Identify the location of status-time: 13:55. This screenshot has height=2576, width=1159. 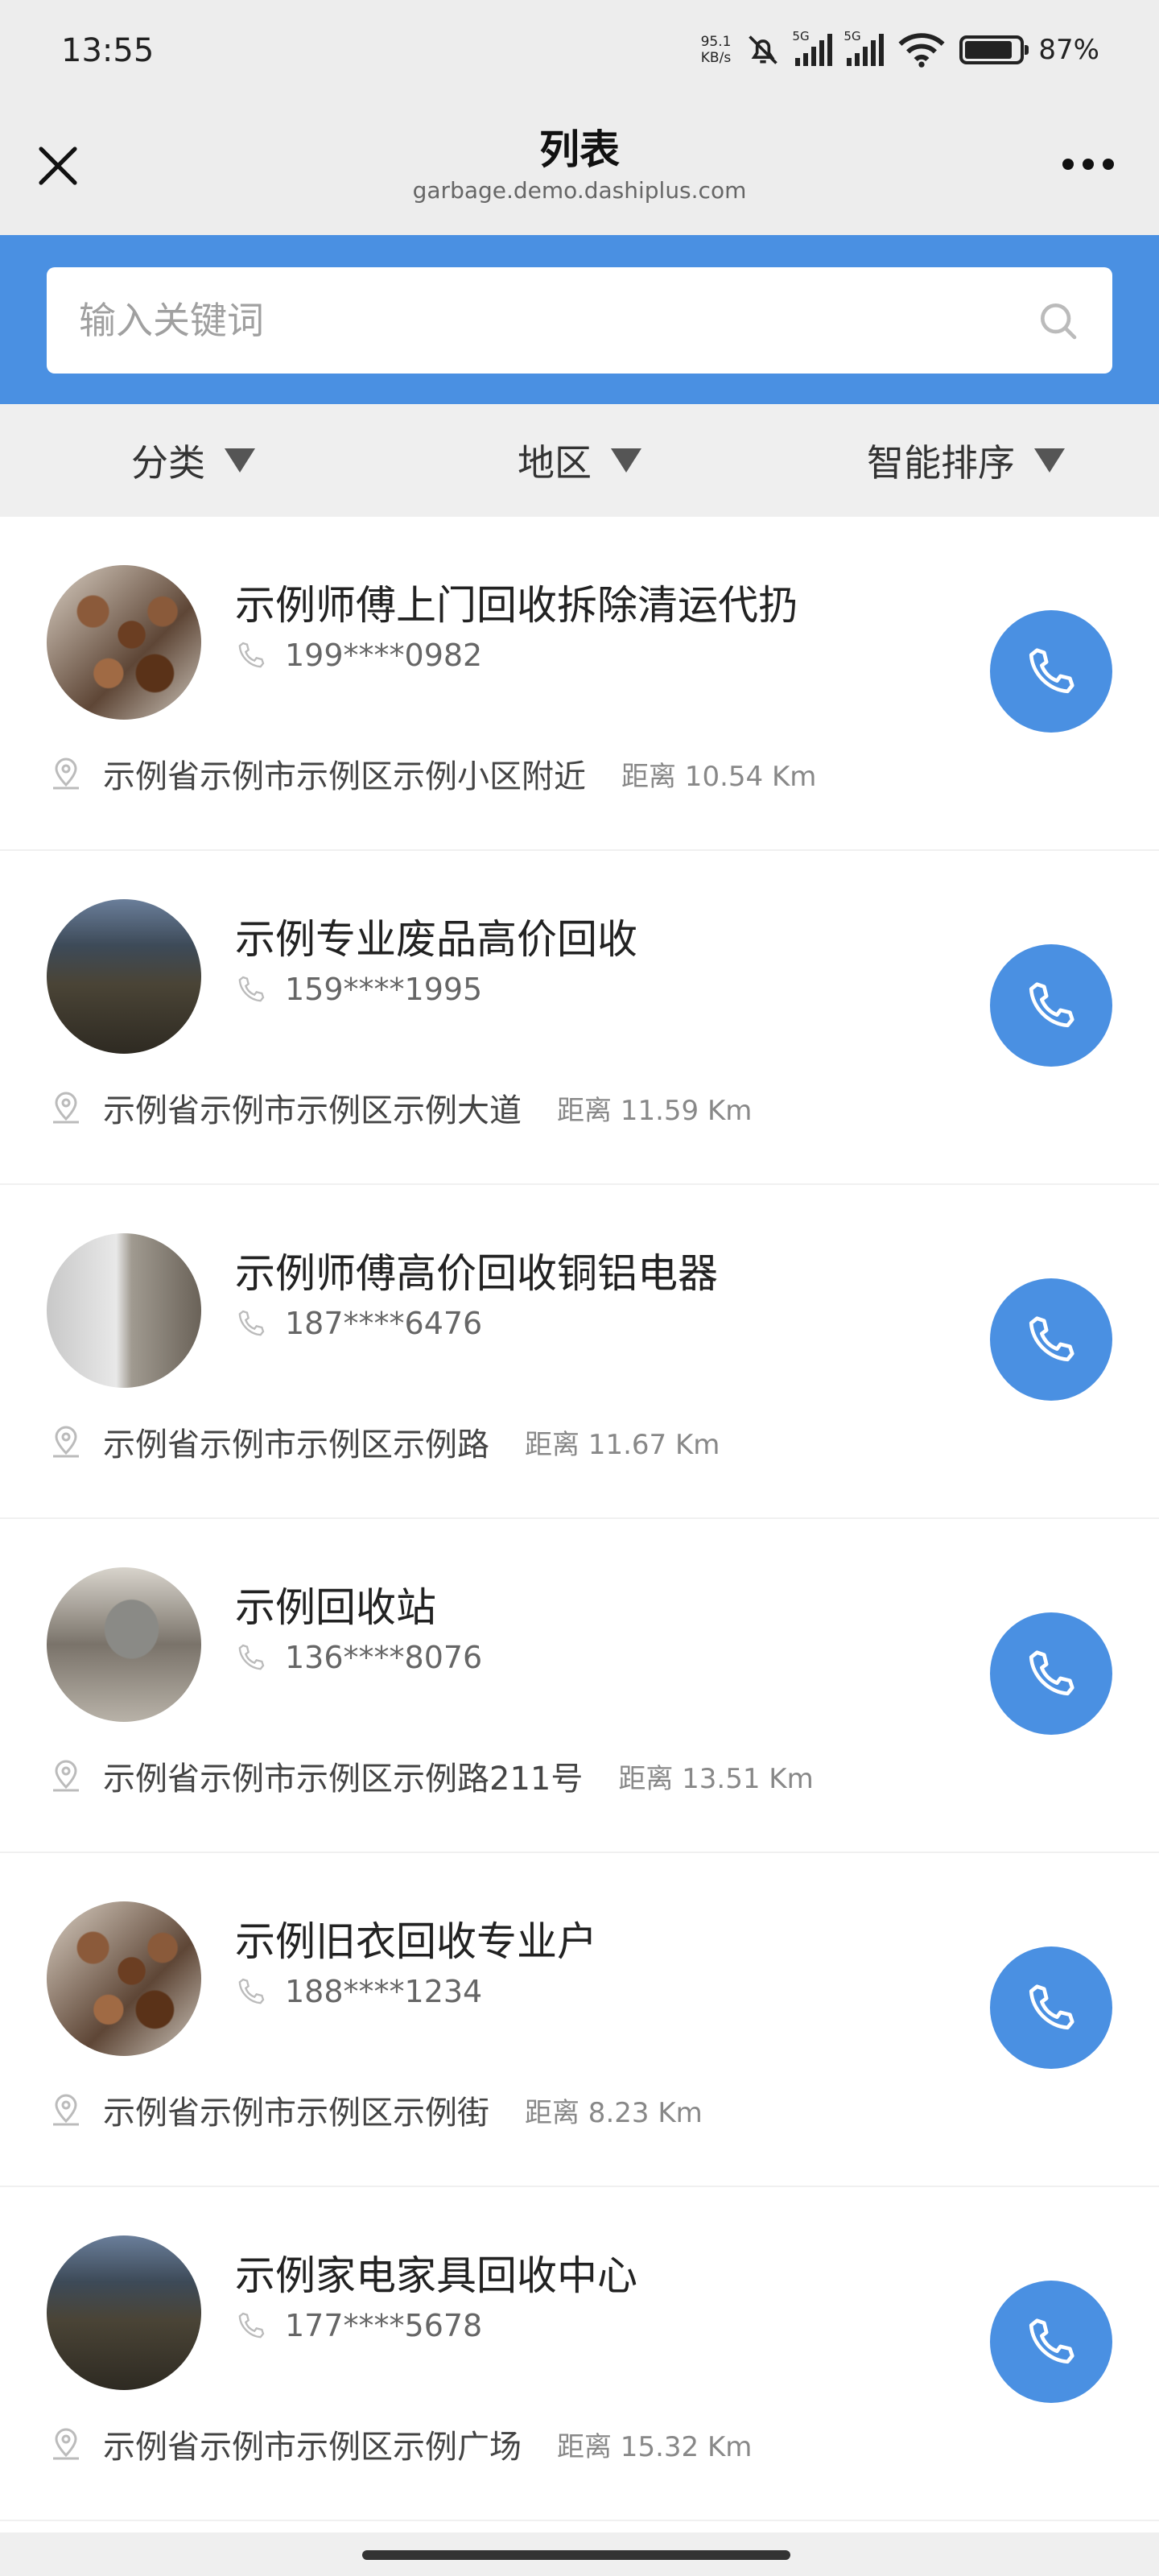
(108, 50).